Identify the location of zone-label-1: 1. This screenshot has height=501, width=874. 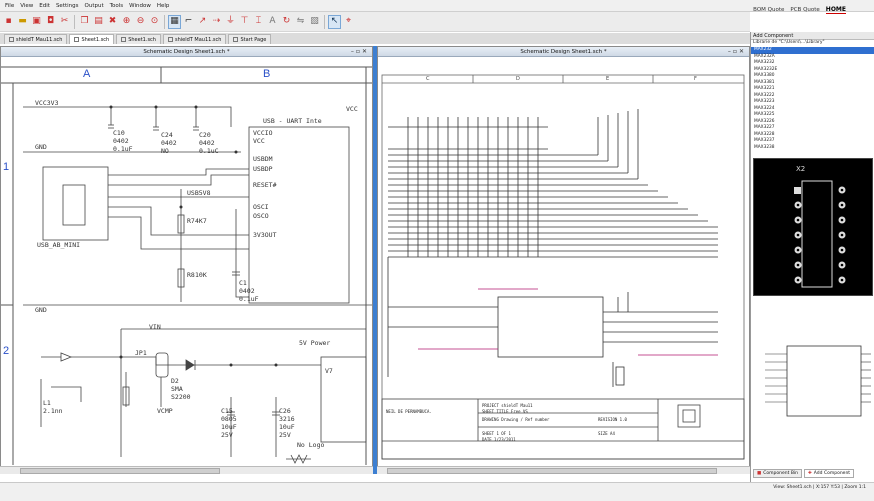
(6, 167).